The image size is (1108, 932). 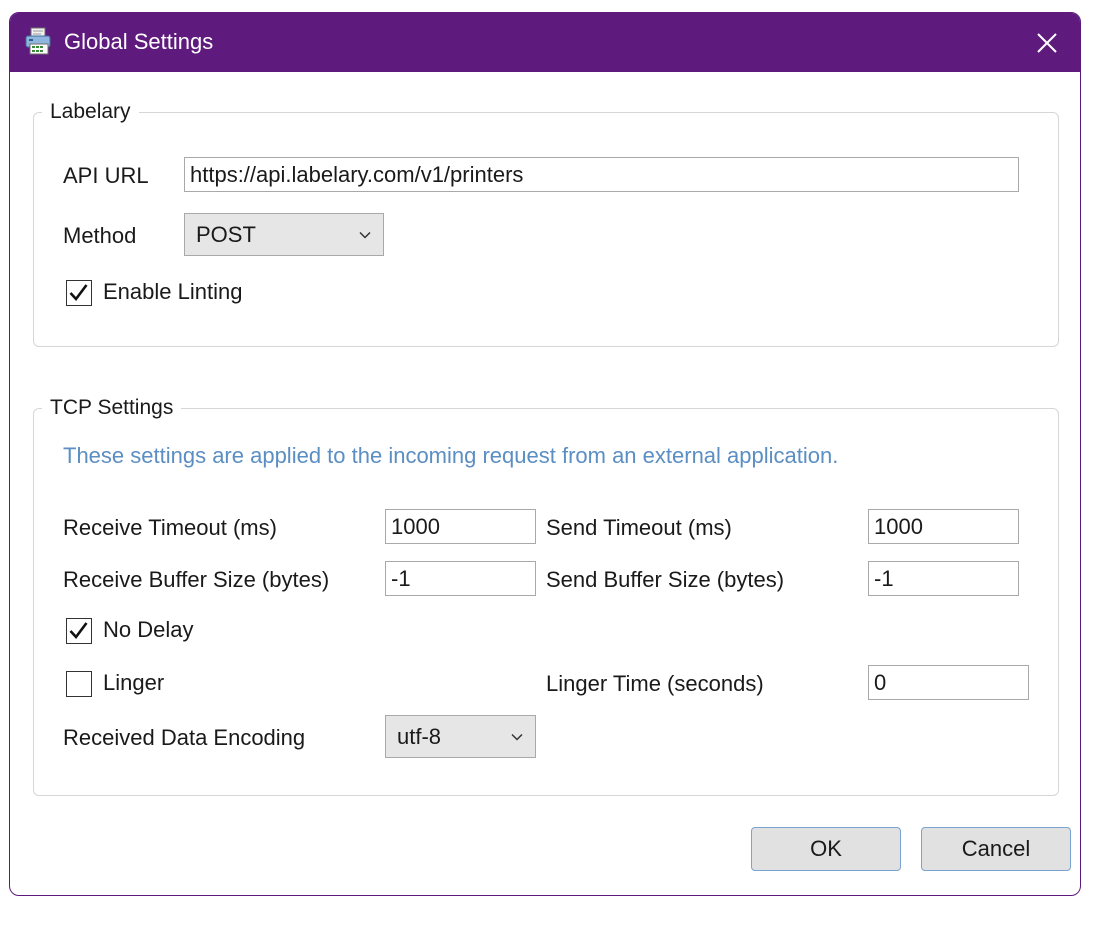 I want to click on title-bar: Global Settings, so click(x=545, y=42).